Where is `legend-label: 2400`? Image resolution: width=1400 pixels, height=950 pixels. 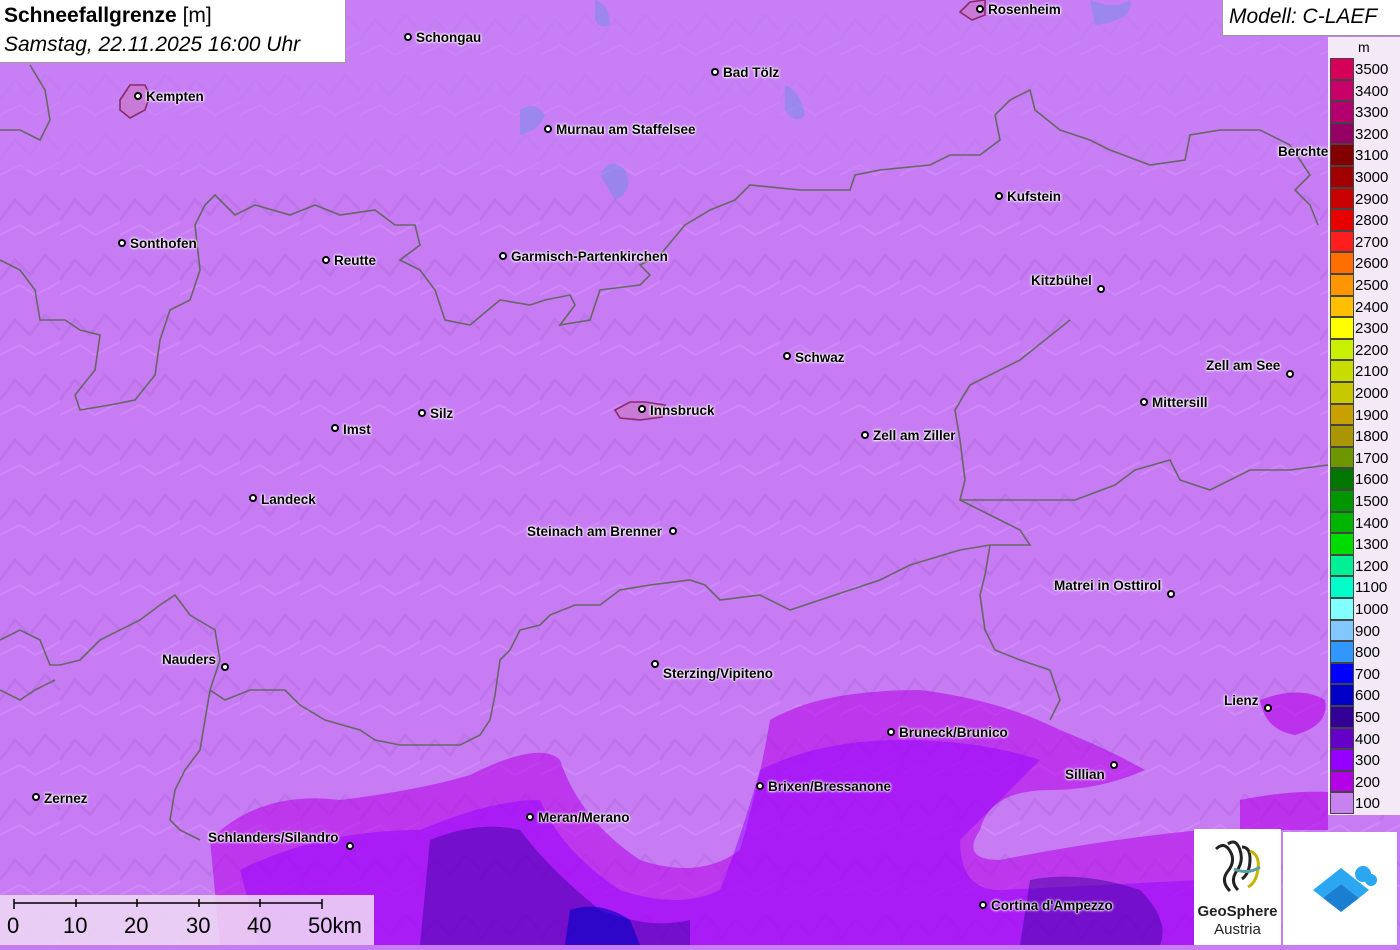
legend-label: 2400 is located at coordinates (1372, 307).